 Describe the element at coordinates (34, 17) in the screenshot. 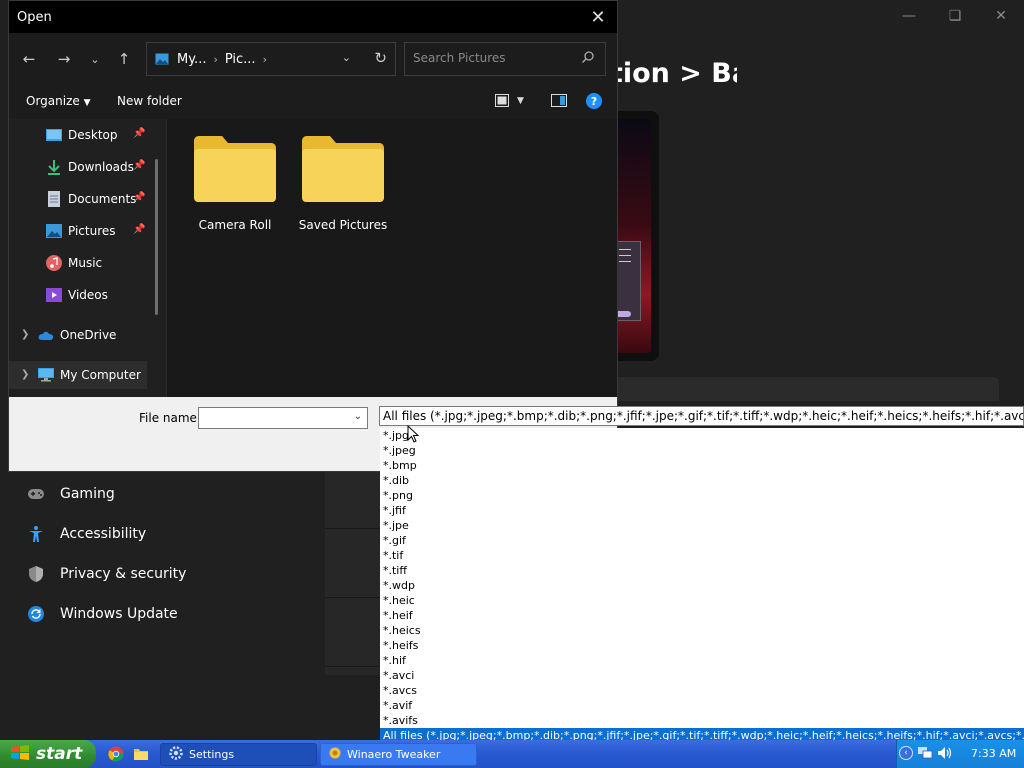

I see `dialog-title: Open` at that location.